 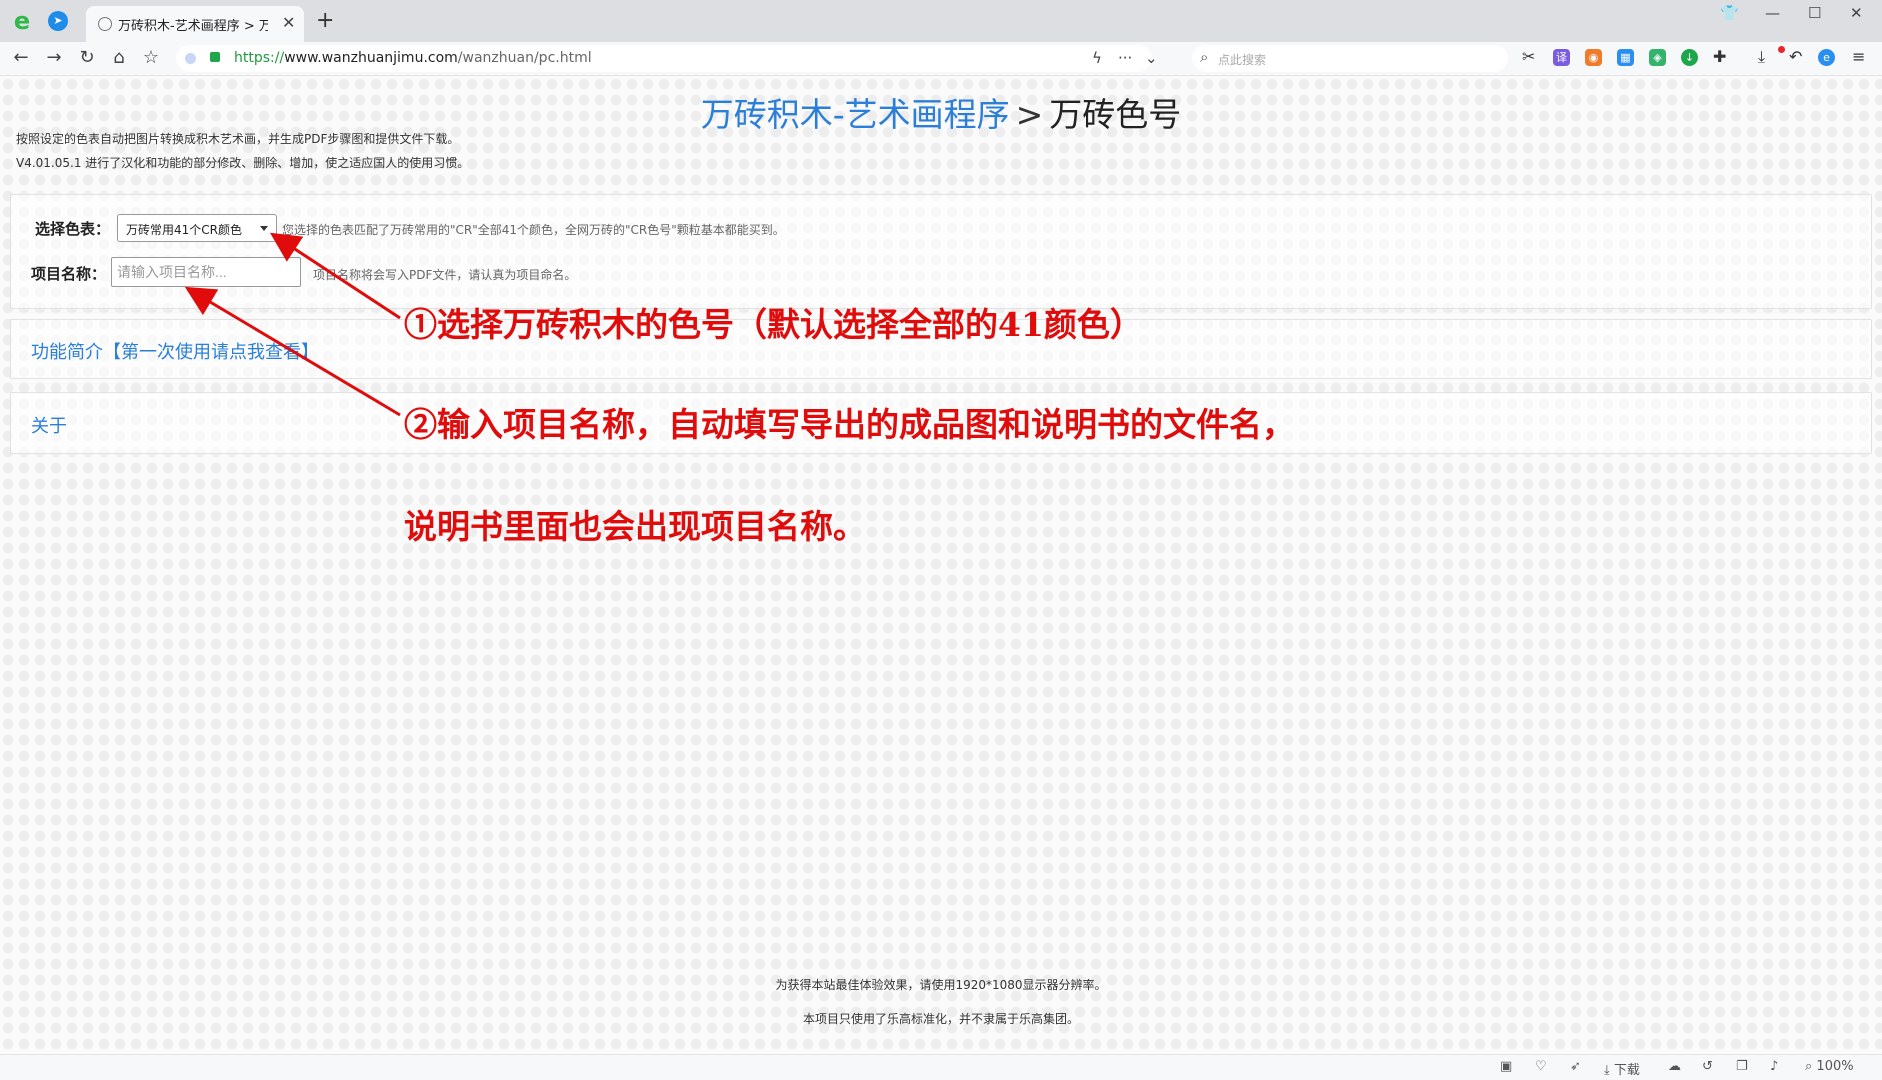 I want to click on game-icon: ◉, so click(x=1593, y=57).